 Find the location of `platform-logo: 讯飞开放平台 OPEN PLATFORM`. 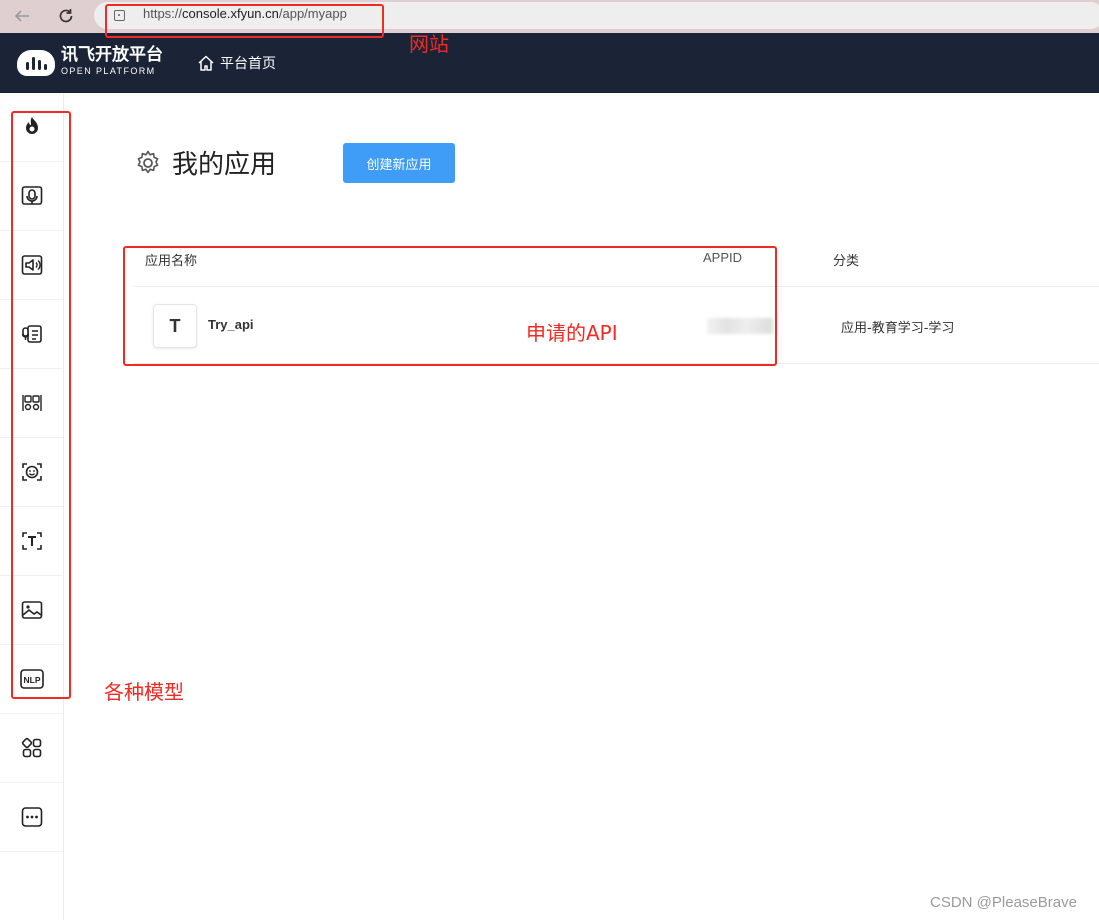

platform-logo: 讯飞开放平台 OPEN PLATFORM is located at coordinates (90, 61).